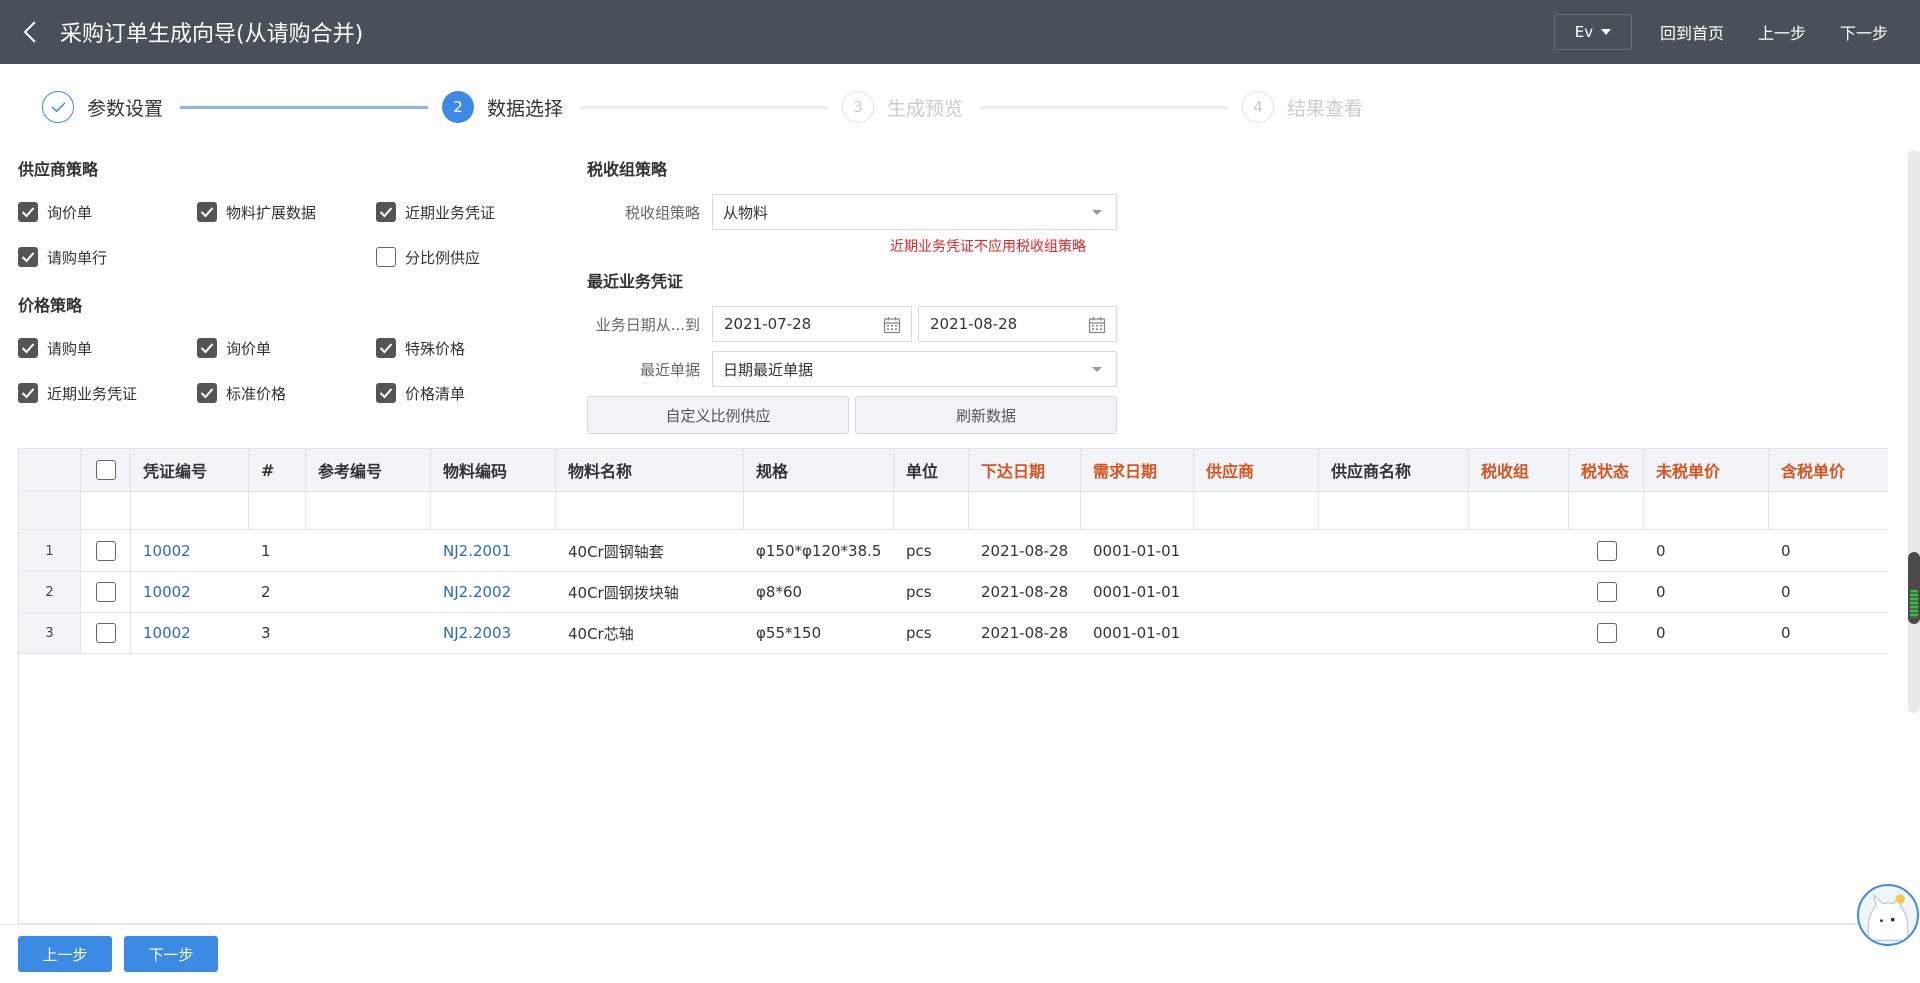 The height and width of the screenshot is (983, 1920). Describe the element at coordinates (1864, 32) in the screenshot. I see `header-next-step: 下一步` at that location.